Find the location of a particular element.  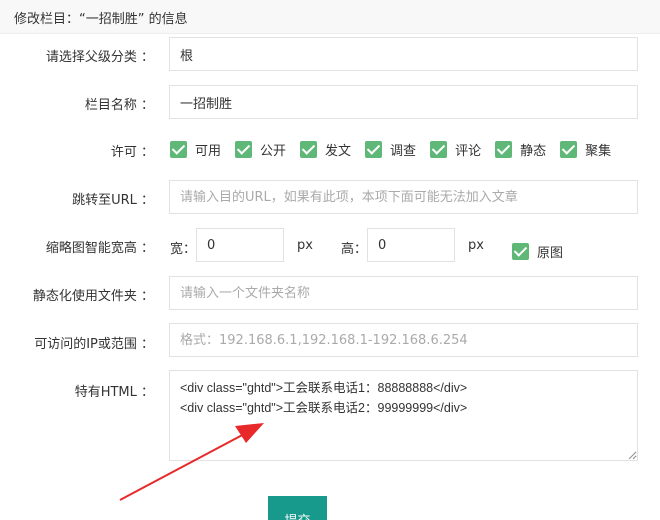

permission-comment-checkbox: 评论 is located at coordinates (455, 149).